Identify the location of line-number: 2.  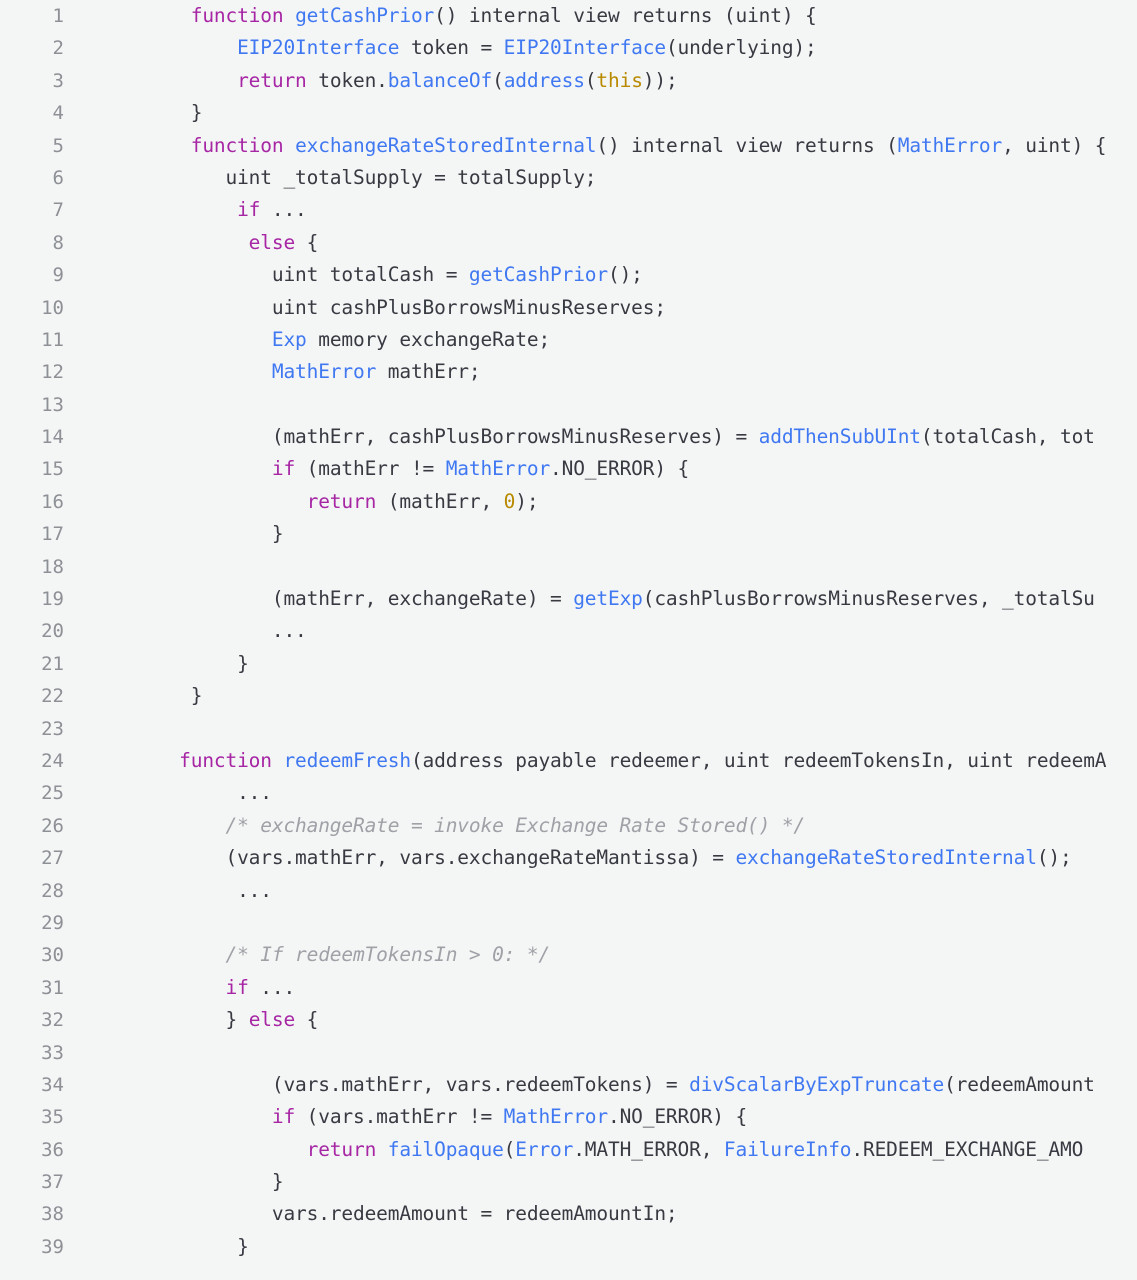
(58, 48).